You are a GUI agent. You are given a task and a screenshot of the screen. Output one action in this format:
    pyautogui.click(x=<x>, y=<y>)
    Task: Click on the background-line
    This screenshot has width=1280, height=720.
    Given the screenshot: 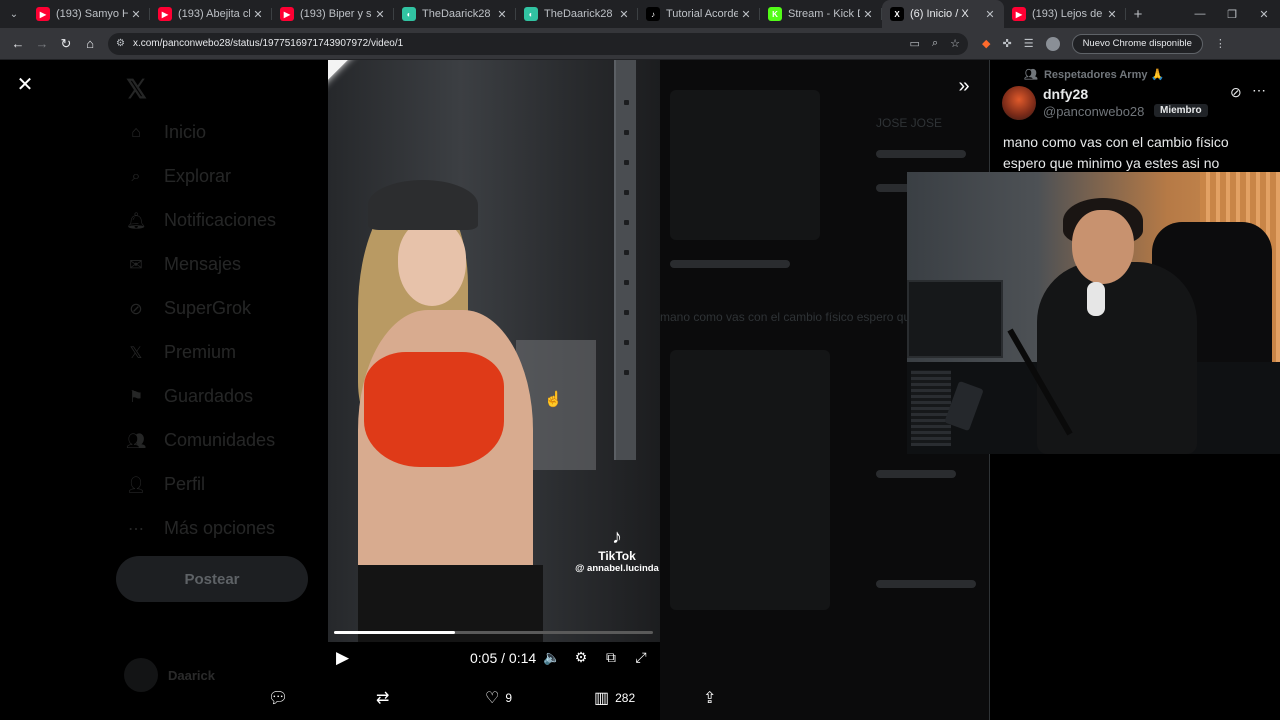 What is the action you would take?
    pyautogui.click(x=926, y=584)
    